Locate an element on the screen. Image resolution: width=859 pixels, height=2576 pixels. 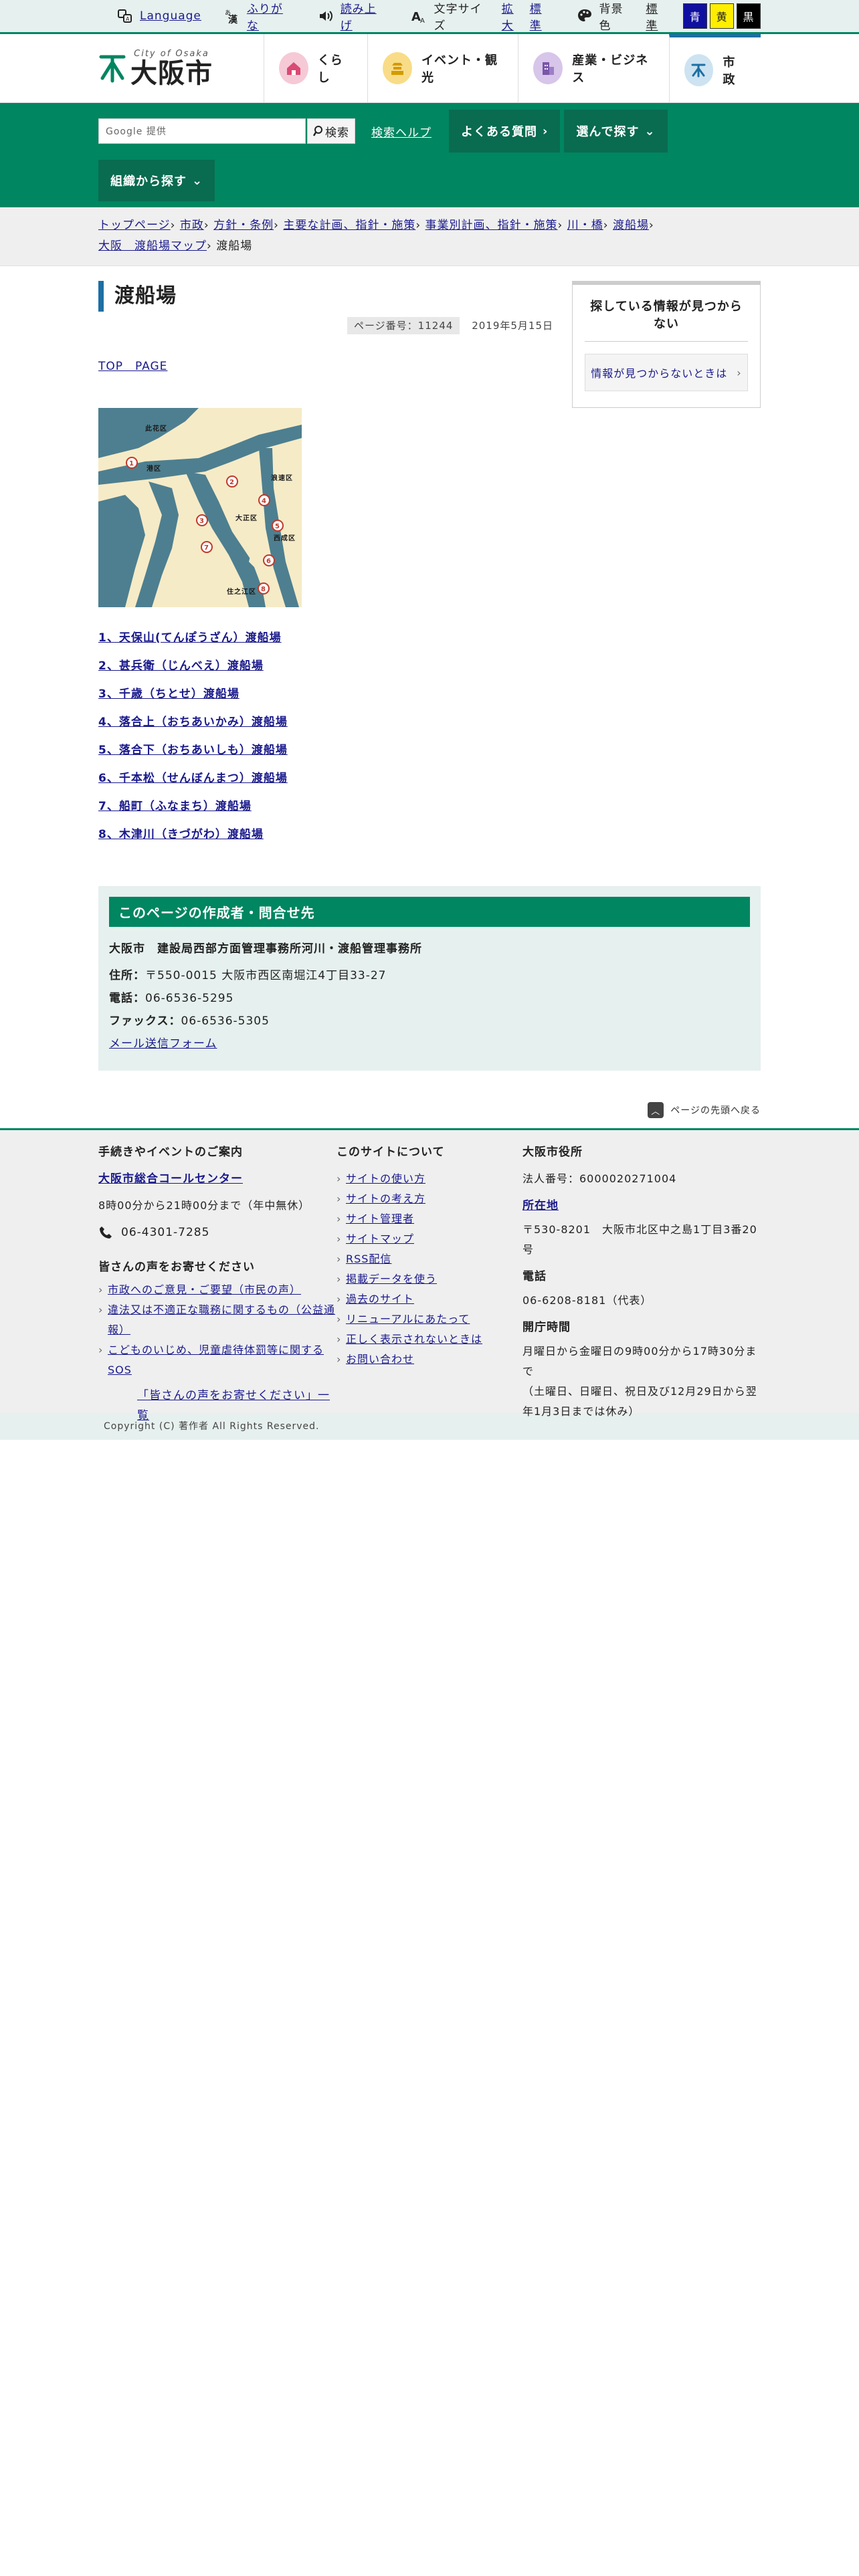
list-item: リニューアルにあたって is located at coordinates (429, 1319).